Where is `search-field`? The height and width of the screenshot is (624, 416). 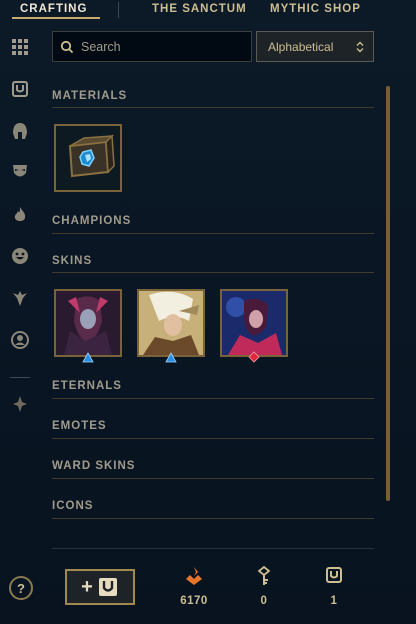 search-field is located at coordinates (152, 46).